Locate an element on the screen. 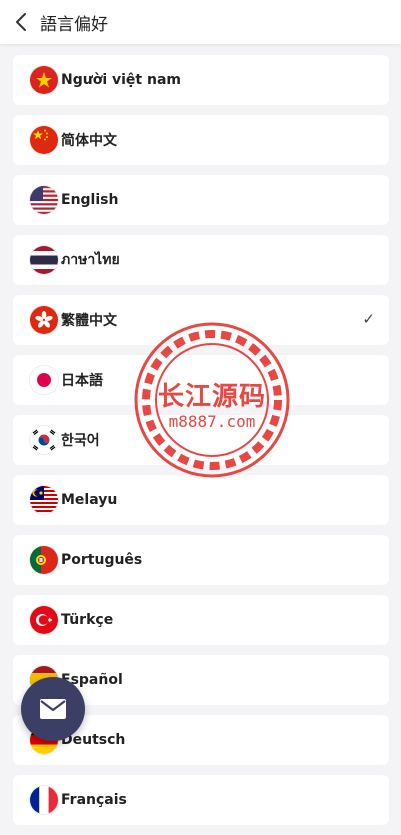 The image size is (401, 835). language-item-french: Français is located at coordinates (201, 800).